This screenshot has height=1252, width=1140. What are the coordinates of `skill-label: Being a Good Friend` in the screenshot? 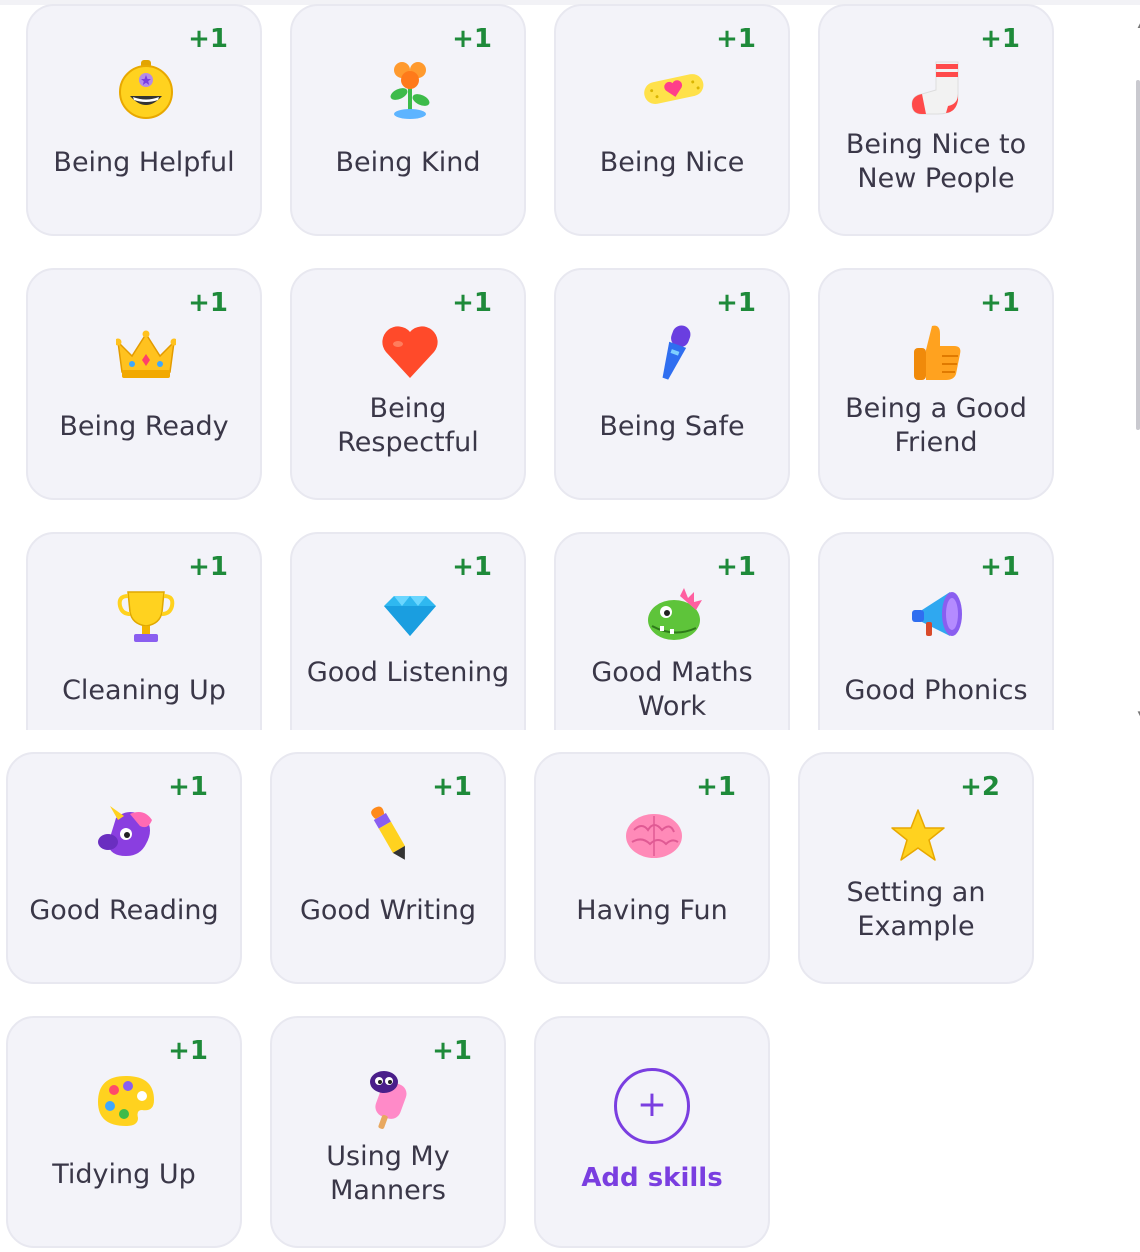 It's located at (936, 425).